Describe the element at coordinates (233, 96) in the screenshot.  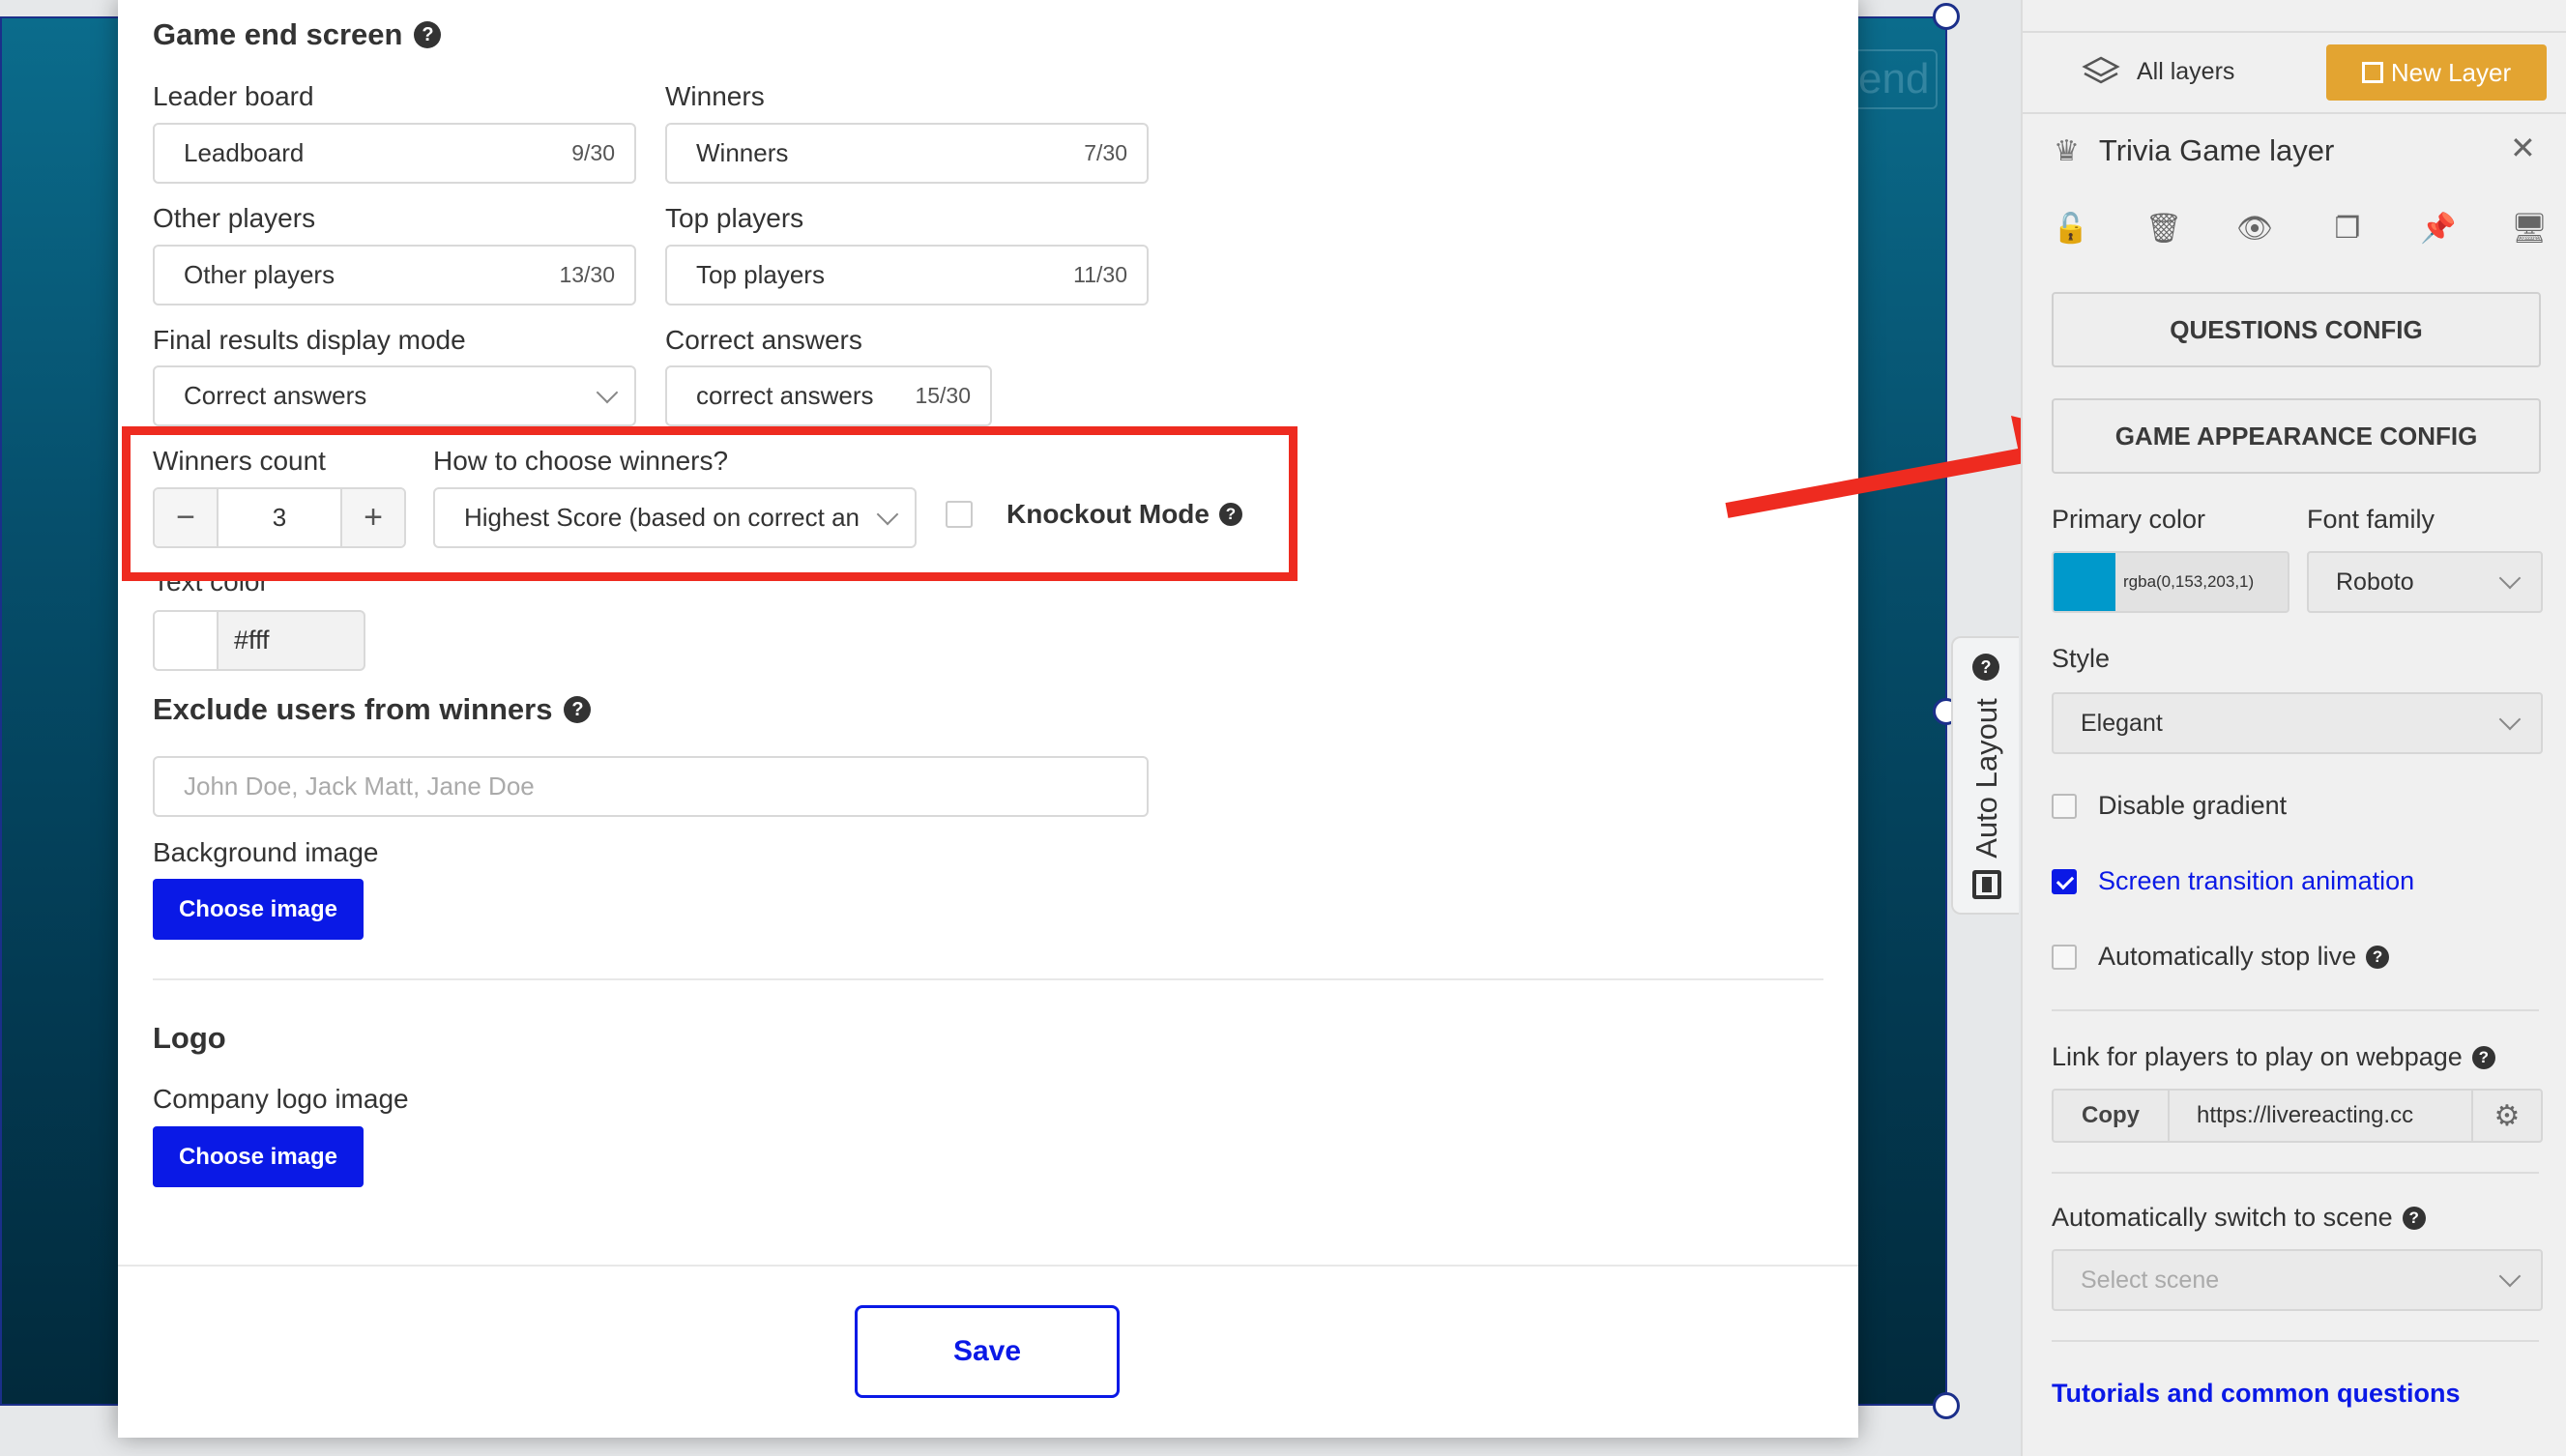
I see `leaderboard-label: Leader board` at that location.